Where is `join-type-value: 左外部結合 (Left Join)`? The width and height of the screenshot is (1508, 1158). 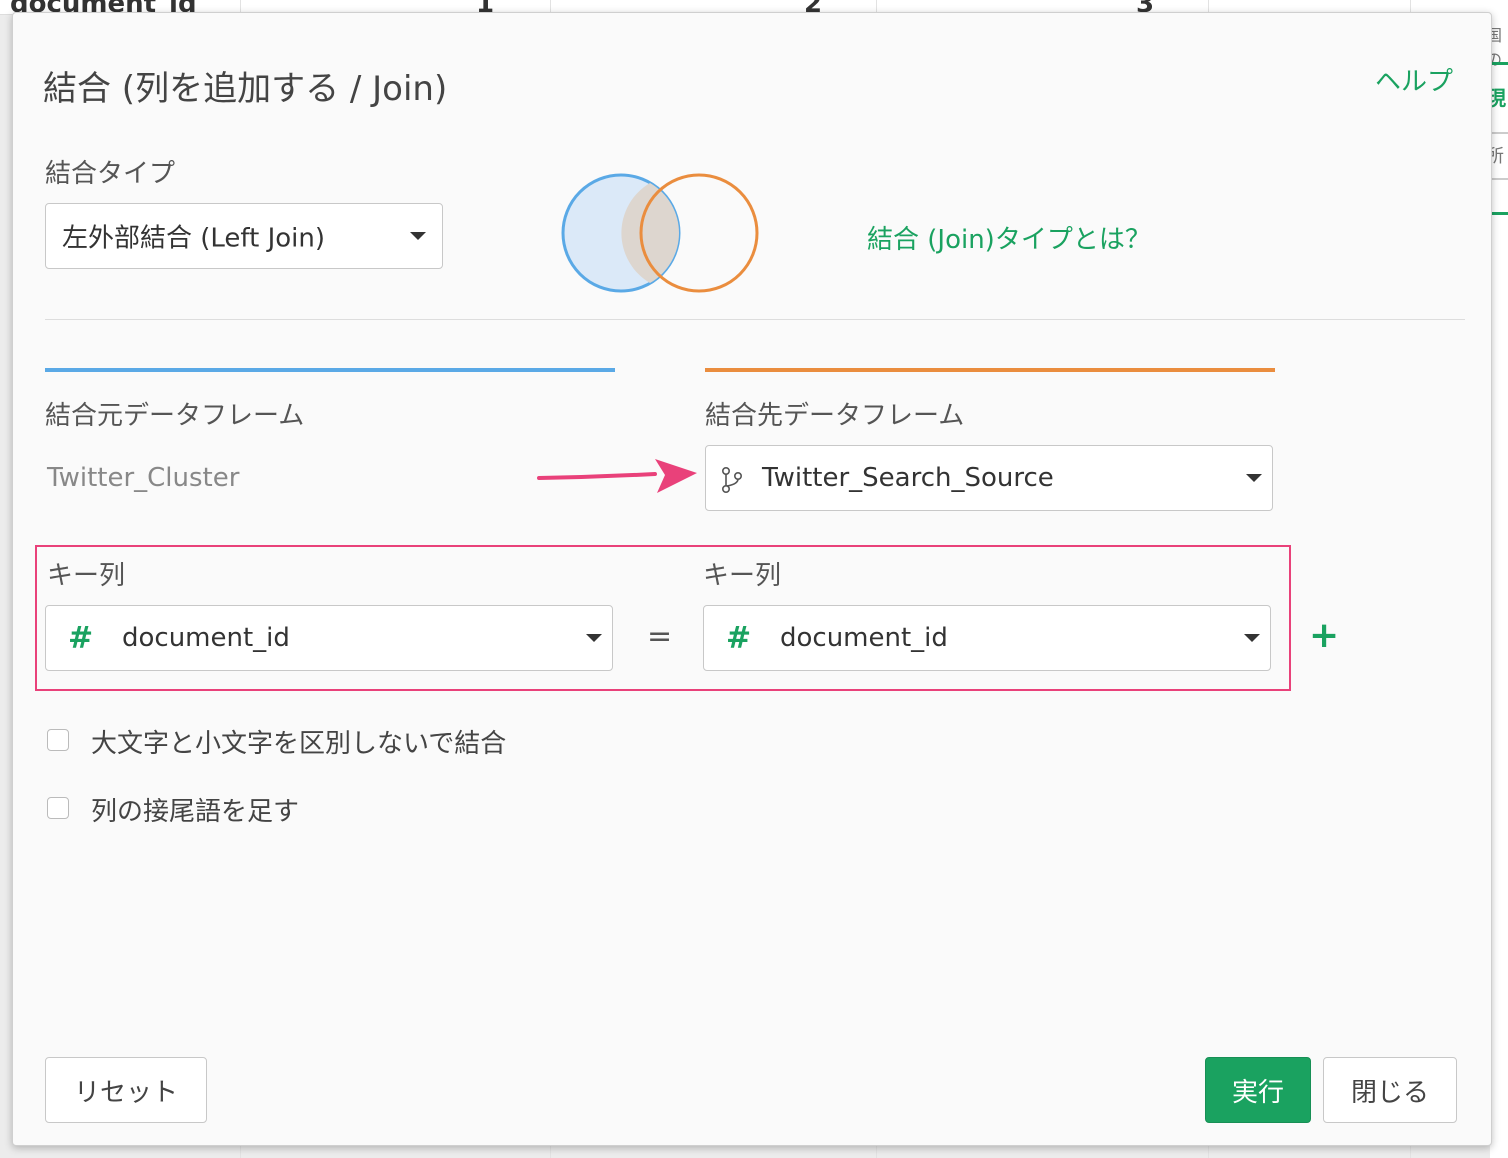
join-type-value: 左外部結合 (Left Join) is located at coordinates (194, 238).